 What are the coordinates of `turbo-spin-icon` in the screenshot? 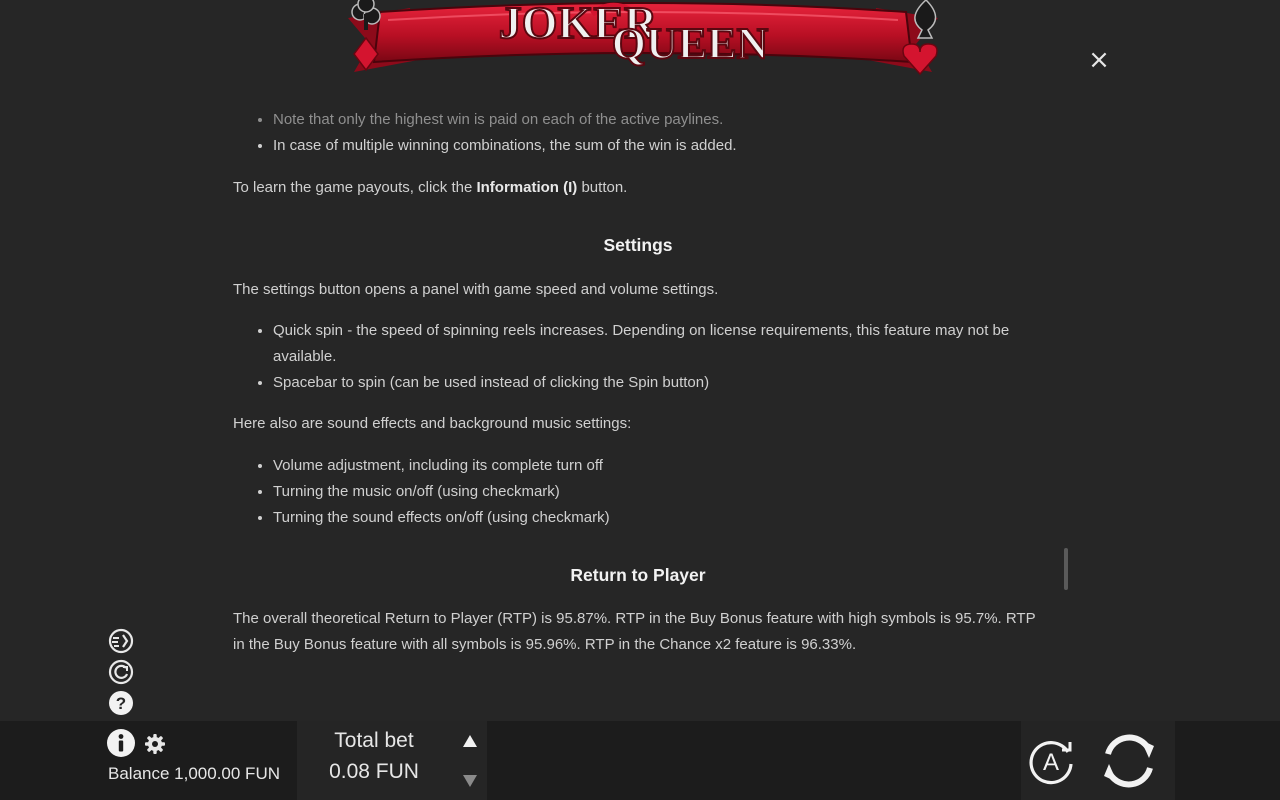 It's located at (121, 641).